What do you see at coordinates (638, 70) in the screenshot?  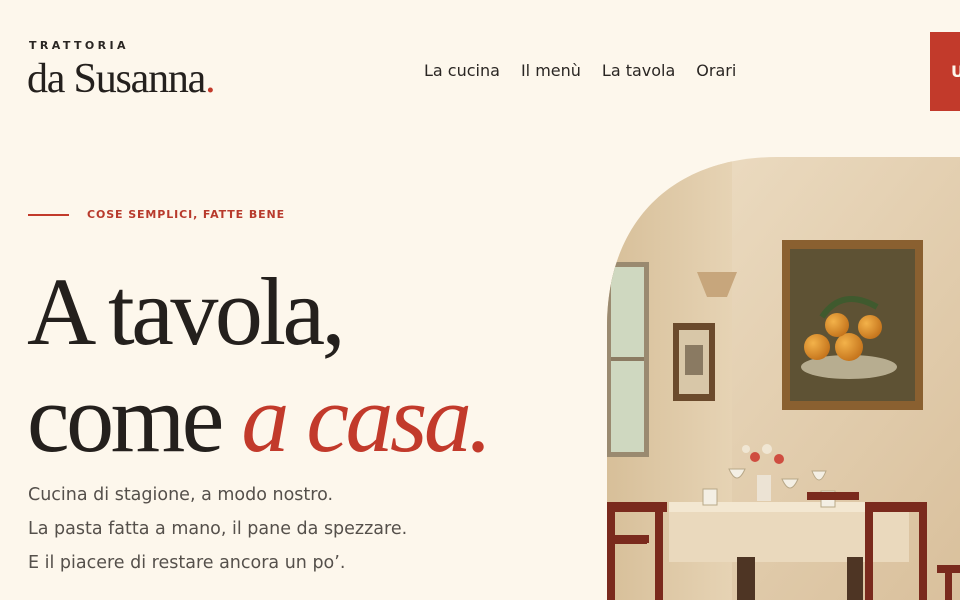 I see `nav-item-la-tavola: La tavola` at bounding box center [638, 70].